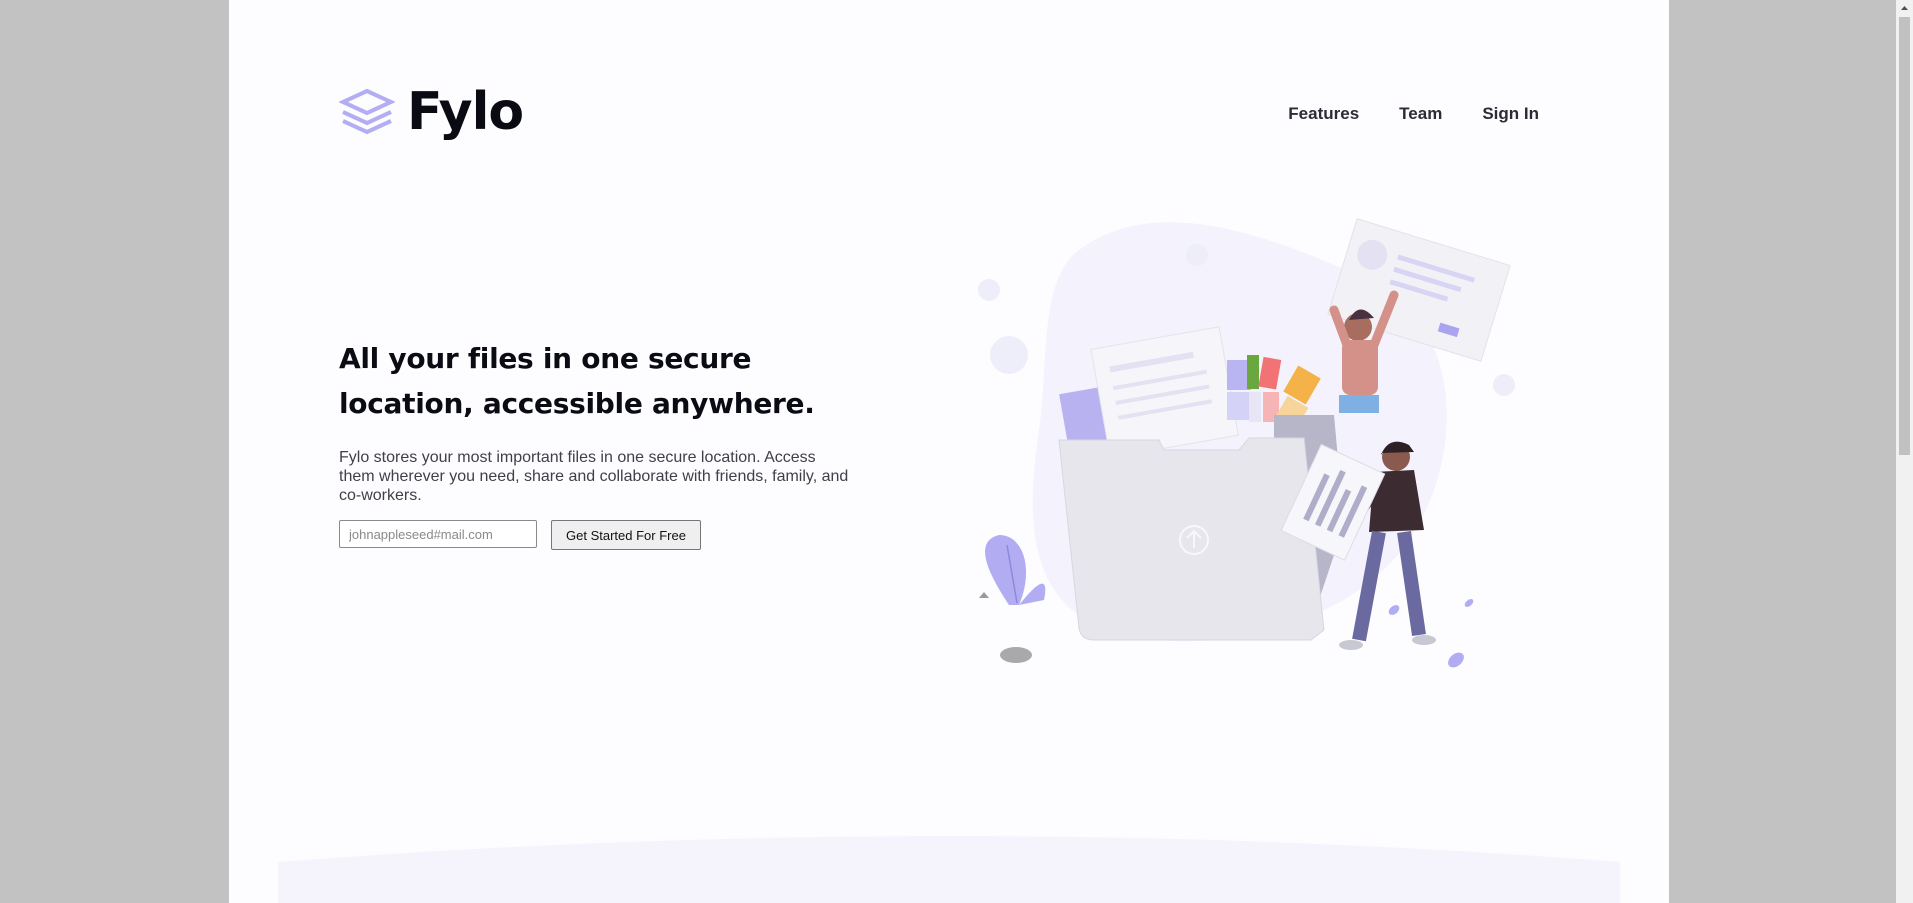 The width and height of the screenshot is (1913, 903). I want to click on brand-name: Fylo, so click(465, 112).